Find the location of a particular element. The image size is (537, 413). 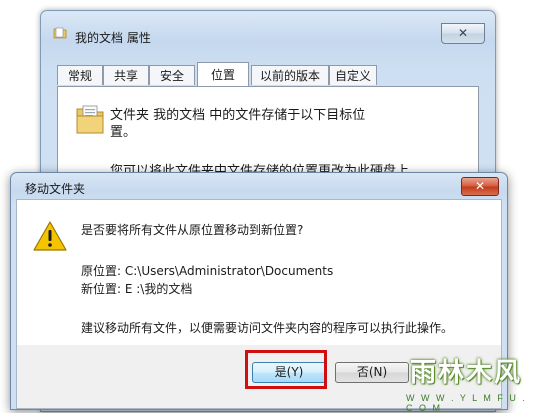

tab-security: 安全 is located at coordinates (172, 75).